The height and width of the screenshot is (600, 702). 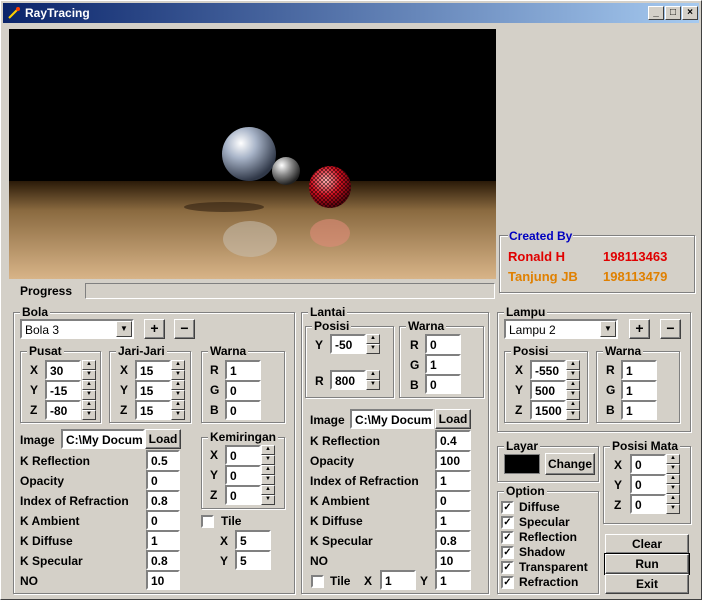 I want to click on bola-warna-r-input: 1, so click(x=243, y=370).